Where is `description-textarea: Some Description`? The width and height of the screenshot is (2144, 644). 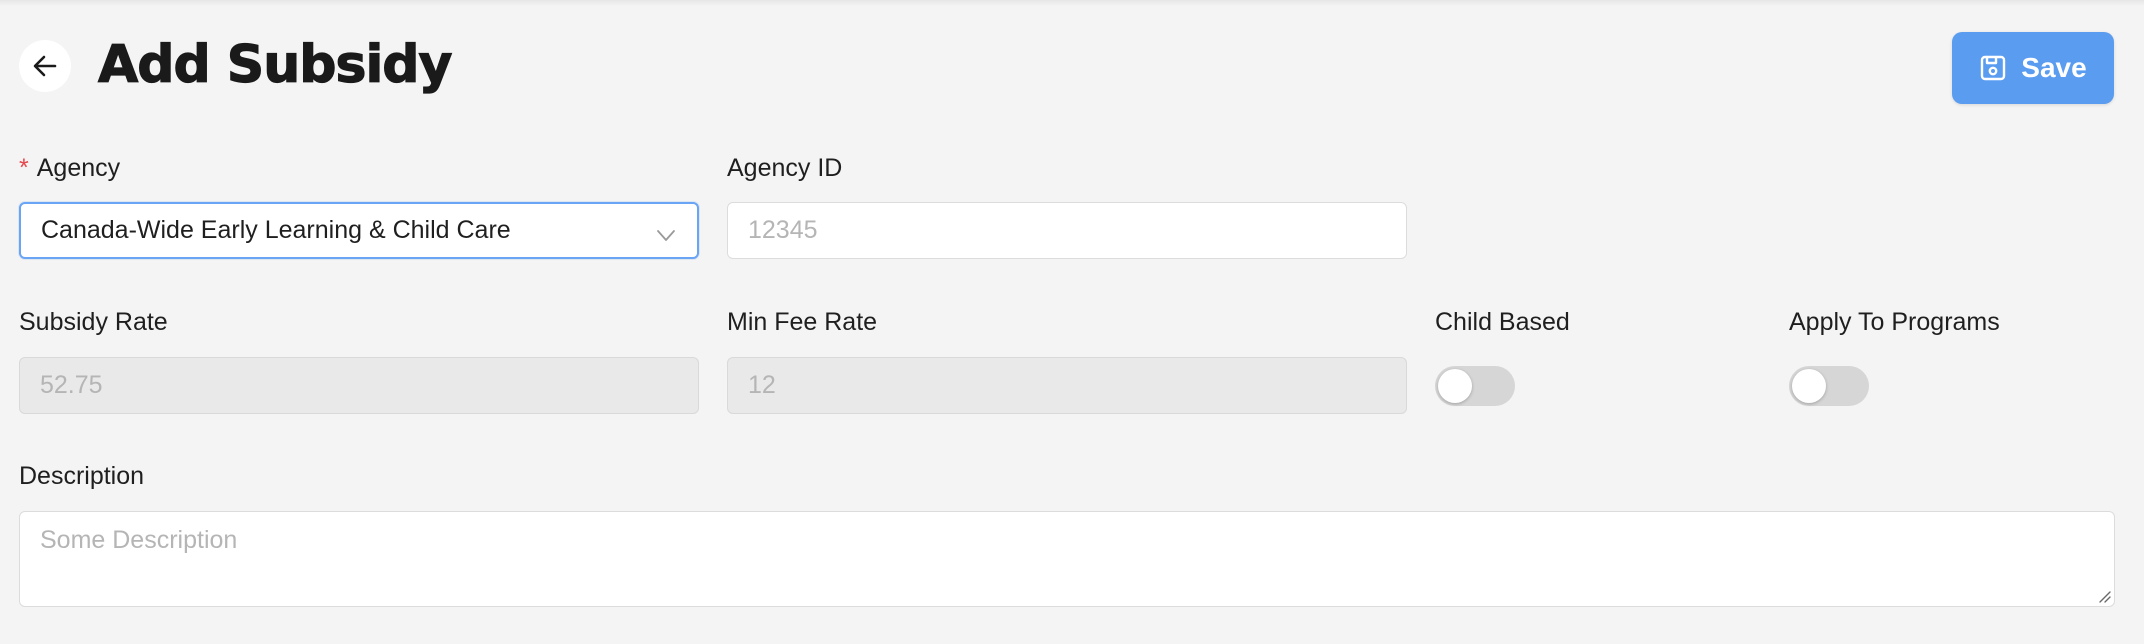 description-textarea: Some Description is located at coordinates (1067, 559).